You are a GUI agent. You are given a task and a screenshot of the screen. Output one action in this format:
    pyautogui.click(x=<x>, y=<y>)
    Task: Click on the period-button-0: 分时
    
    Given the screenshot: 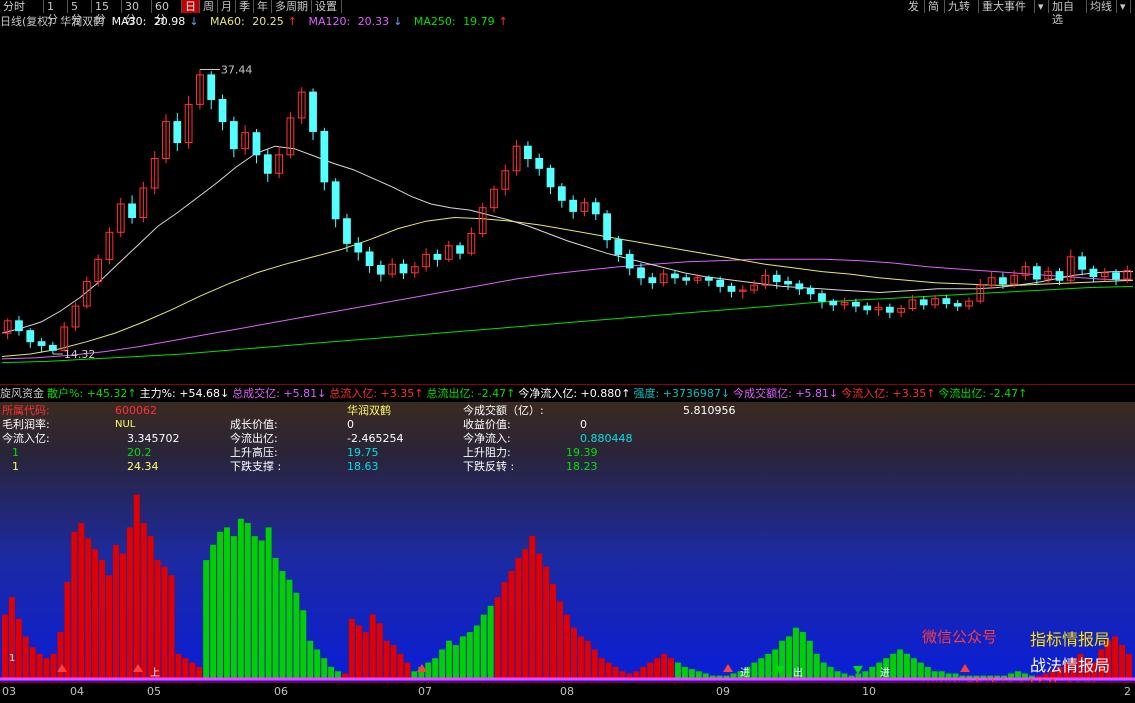 What is the action you would take?
    pyautogui.click(x=22, y=6)
    